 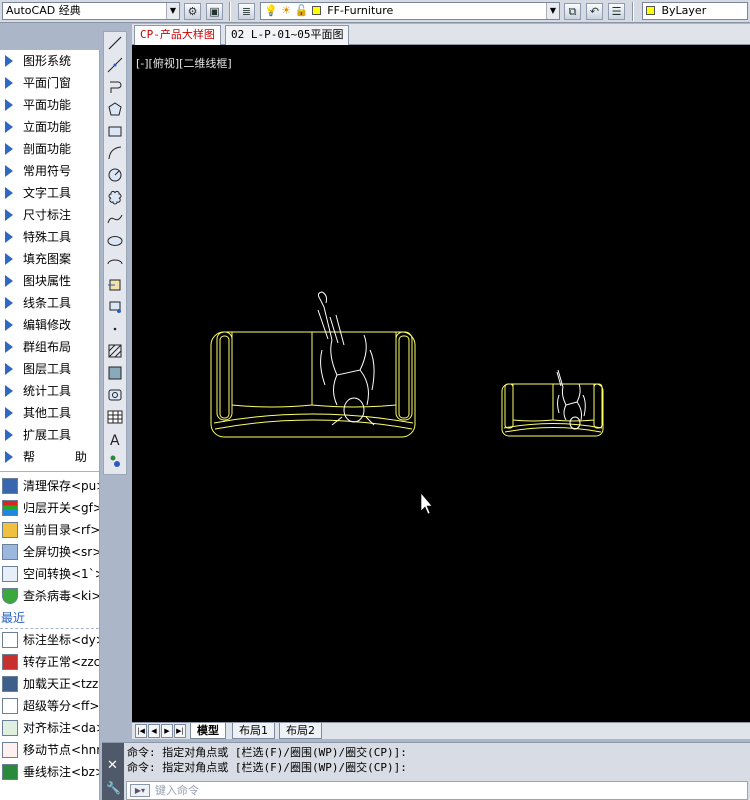 I want to click on menu-item: 填充图案, so click(x=49, y=259).